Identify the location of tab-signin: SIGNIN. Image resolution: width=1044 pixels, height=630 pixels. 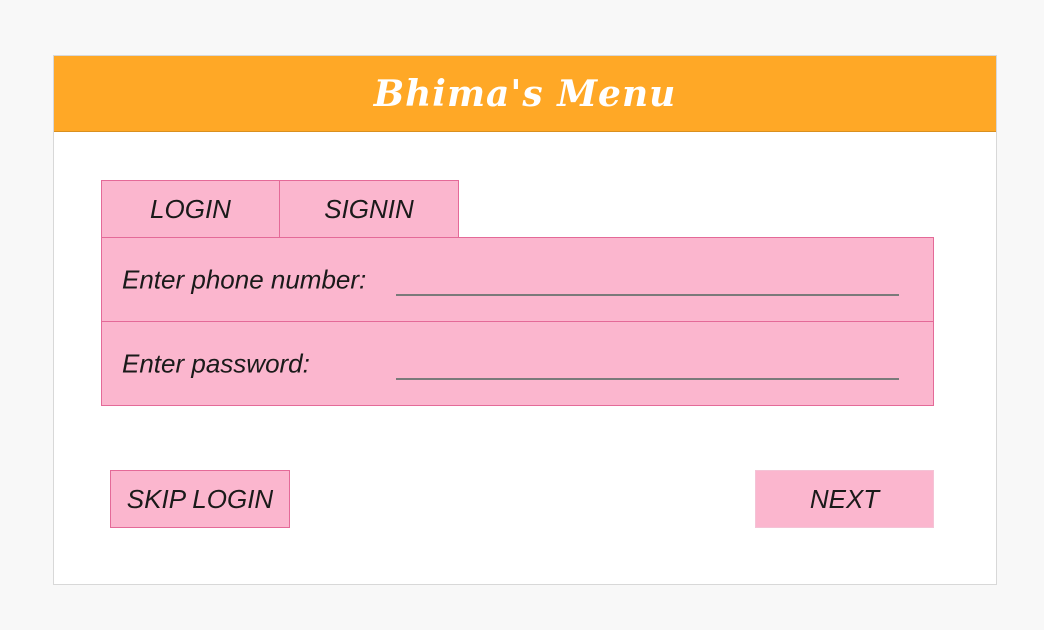
(369, 209).